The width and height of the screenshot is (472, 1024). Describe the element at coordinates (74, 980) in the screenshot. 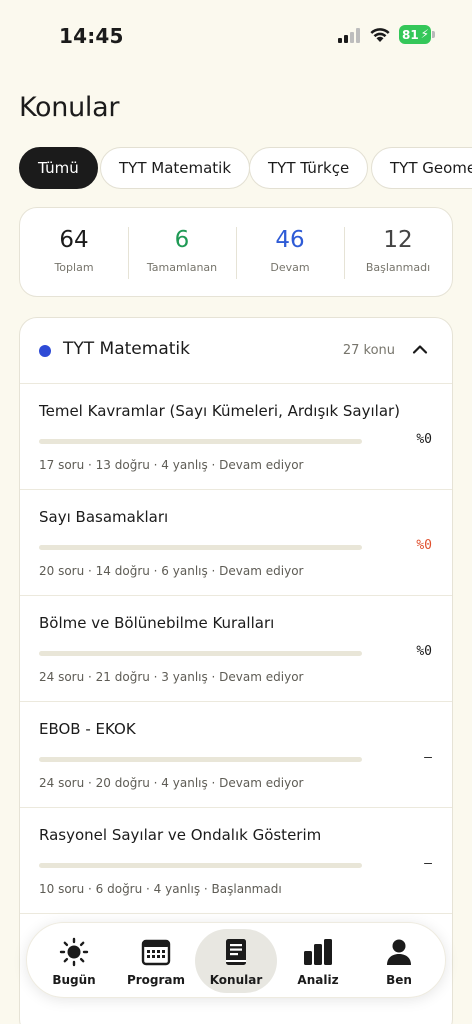

I see `tab-label: Bugün` at that location.